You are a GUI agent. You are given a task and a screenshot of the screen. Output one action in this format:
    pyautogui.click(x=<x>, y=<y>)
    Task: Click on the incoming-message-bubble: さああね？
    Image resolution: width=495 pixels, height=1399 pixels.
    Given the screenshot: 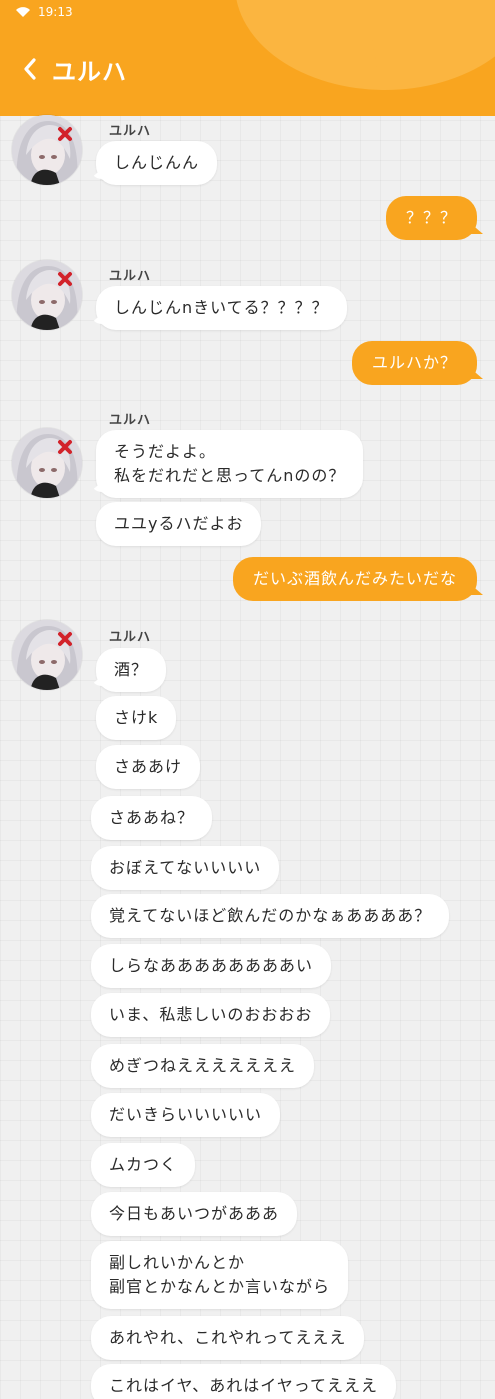 What is the action you would take?
    pyautogui.click(x=152, y=818)
    